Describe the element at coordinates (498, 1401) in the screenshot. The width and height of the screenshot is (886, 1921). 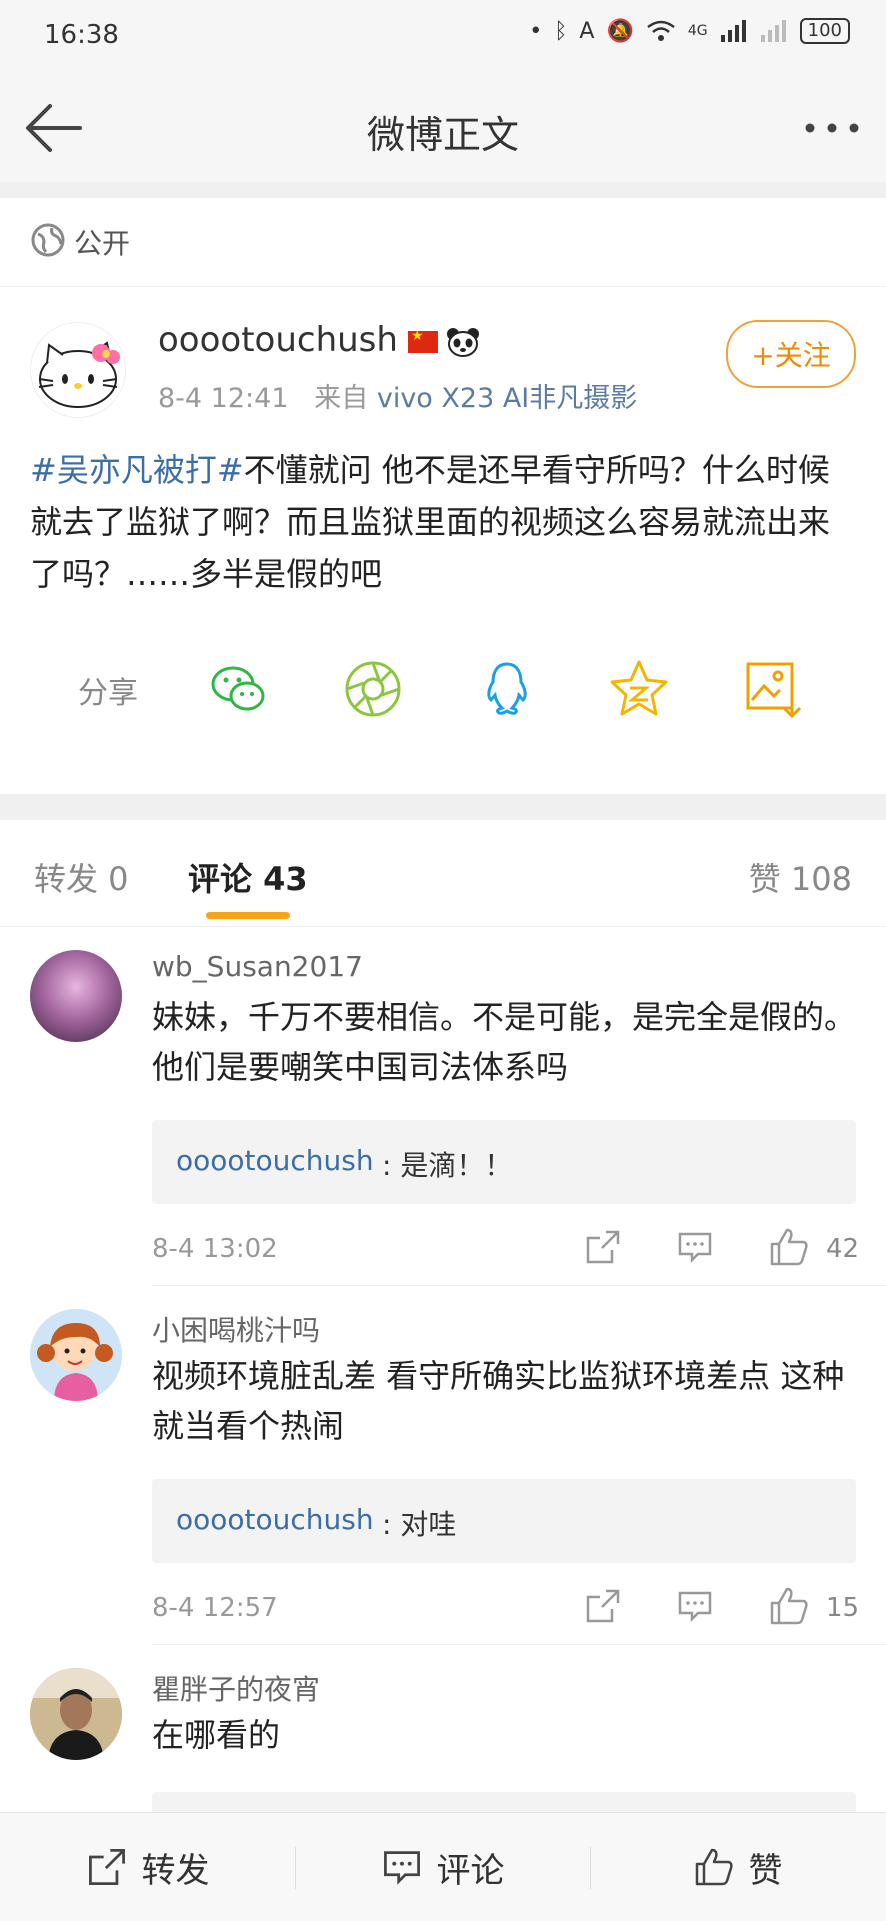
I see `comment-text: 视频环境脏乱差 看守所确实比监狱环境差点 这种就当看个热闹` at that location.